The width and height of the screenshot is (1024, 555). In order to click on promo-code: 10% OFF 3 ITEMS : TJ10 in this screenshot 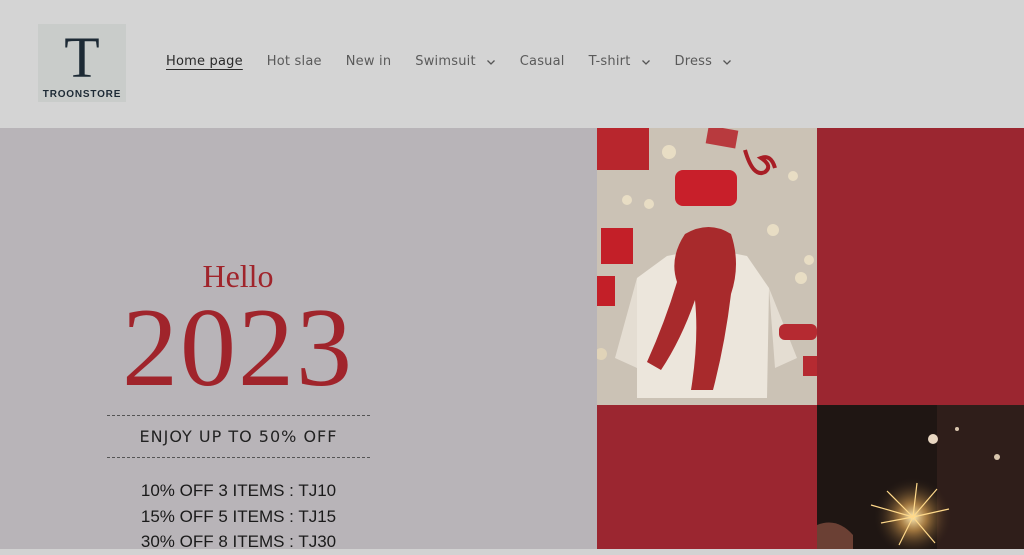, I will do `click(238, 490)`.